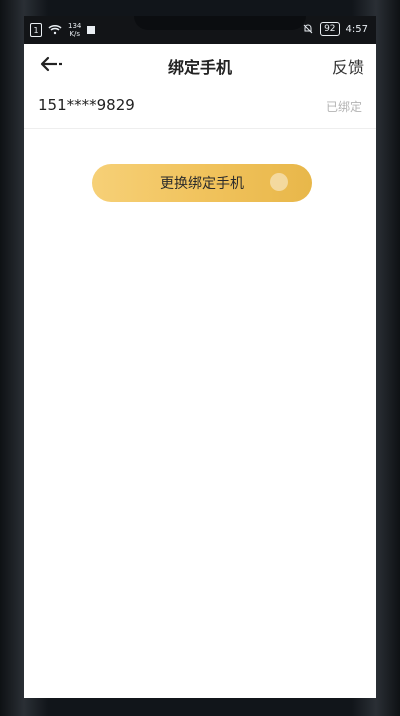 This screenshot has width=400, height=716. Describe the element at coordinates (200, 107) in the screenshot. I see `bound-phone-row: 151****9829 已绑定` at that location.